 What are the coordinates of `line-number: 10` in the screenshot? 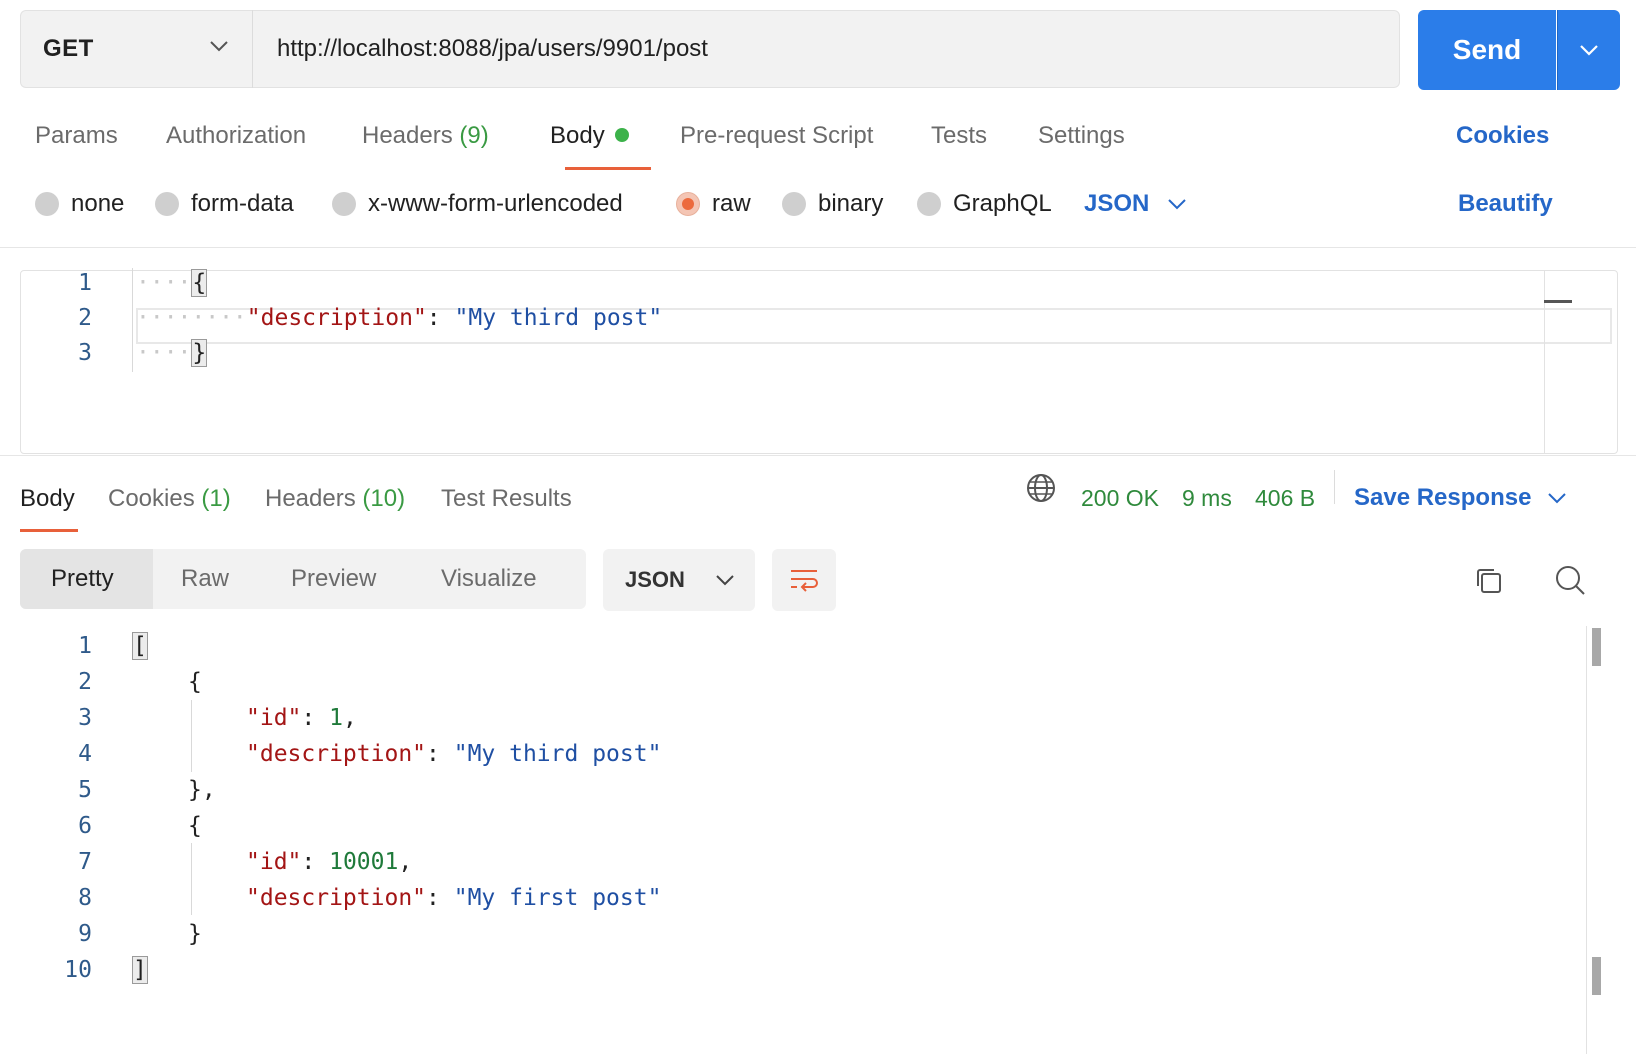 It's located at (78, 970).